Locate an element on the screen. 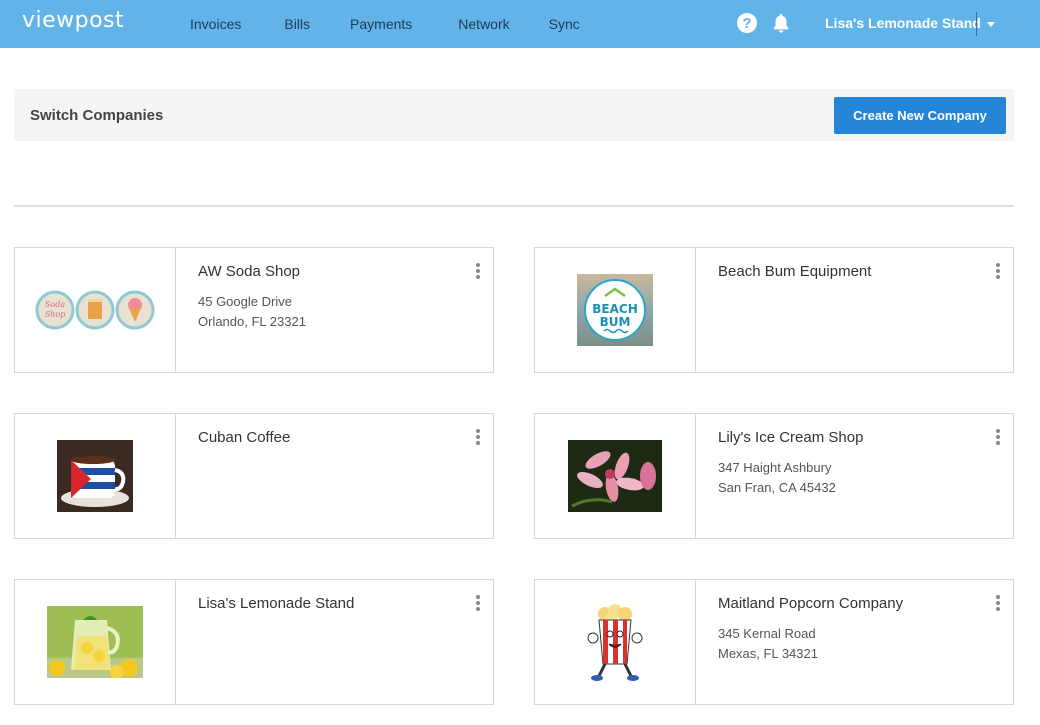  page-title: Switch Companies is located at coordinates (97, 115).